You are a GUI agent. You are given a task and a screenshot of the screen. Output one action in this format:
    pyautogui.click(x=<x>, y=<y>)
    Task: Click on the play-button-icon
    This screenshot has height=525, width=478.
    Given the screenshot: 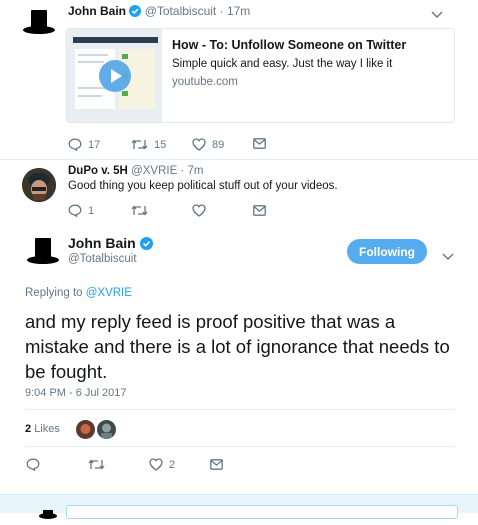 What is the action you would take?
    pyautogui.click(x=115, y=78)
    